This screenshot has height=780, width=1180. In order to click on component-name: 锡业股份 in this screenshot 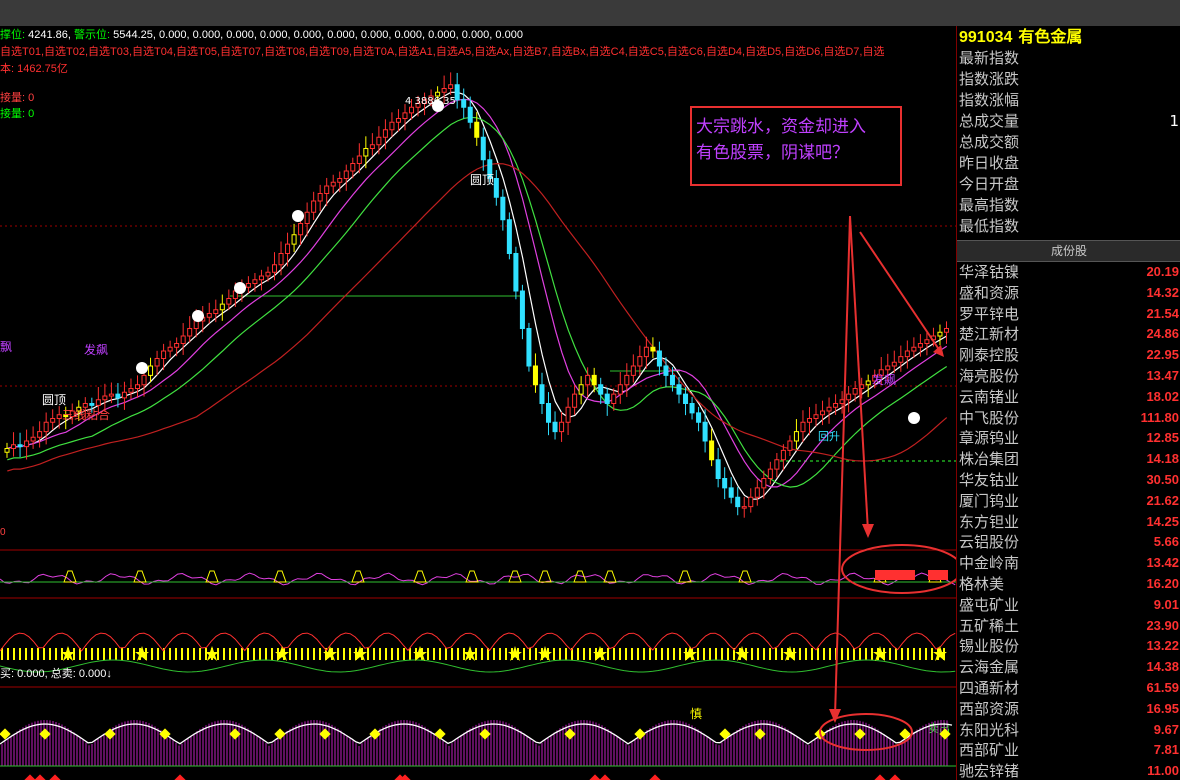, I will do `click(989, 646)`.